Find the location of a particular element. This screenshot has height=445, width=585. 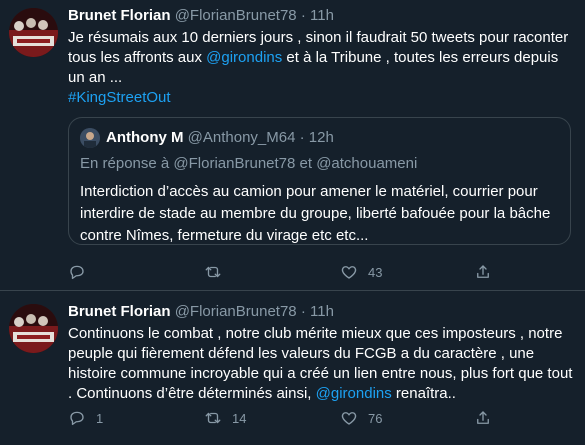

retweet-button: 14 is located at coordinates (225, 418).